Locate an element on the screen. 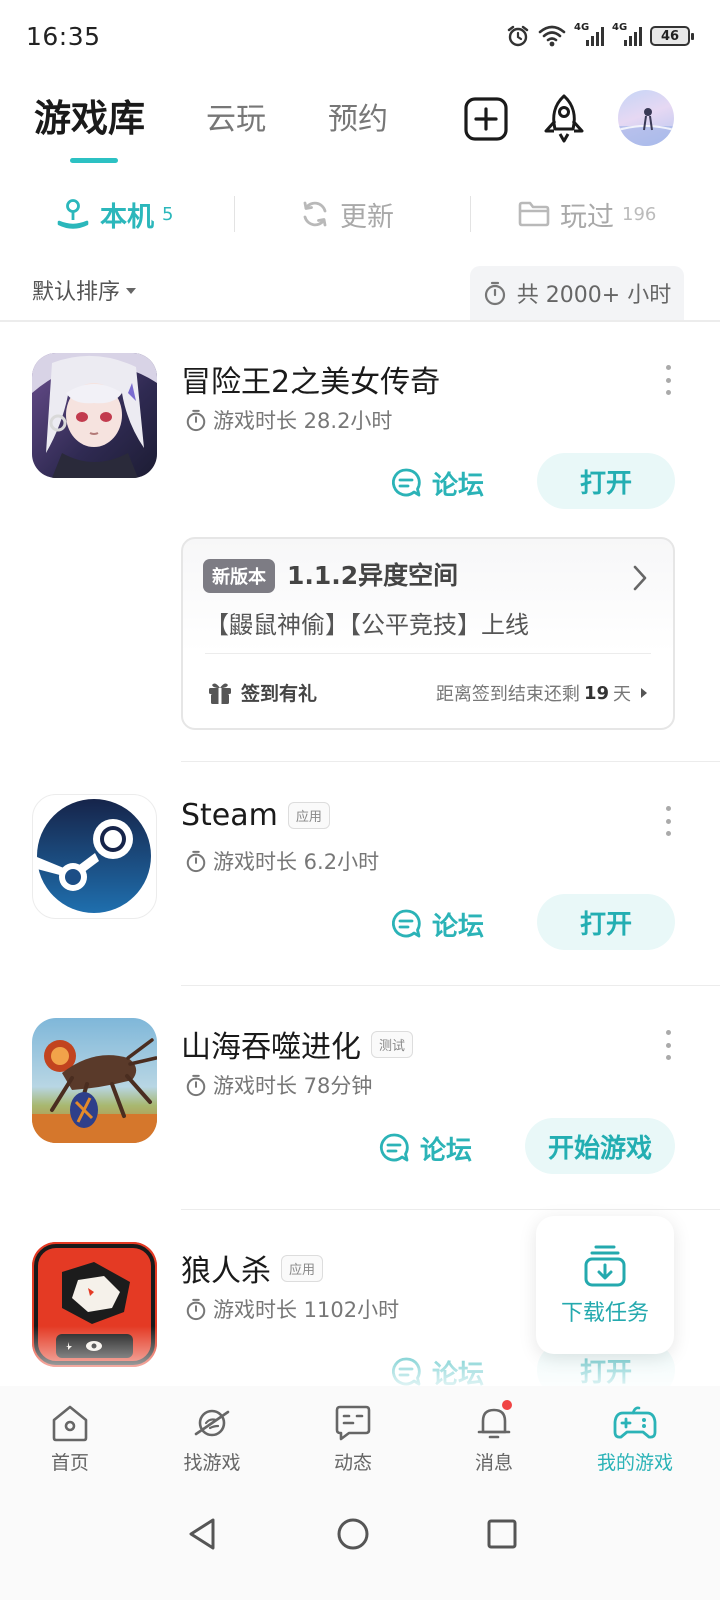 The image size is (720, 1600). back-button is located at coordinates (202, 1534).